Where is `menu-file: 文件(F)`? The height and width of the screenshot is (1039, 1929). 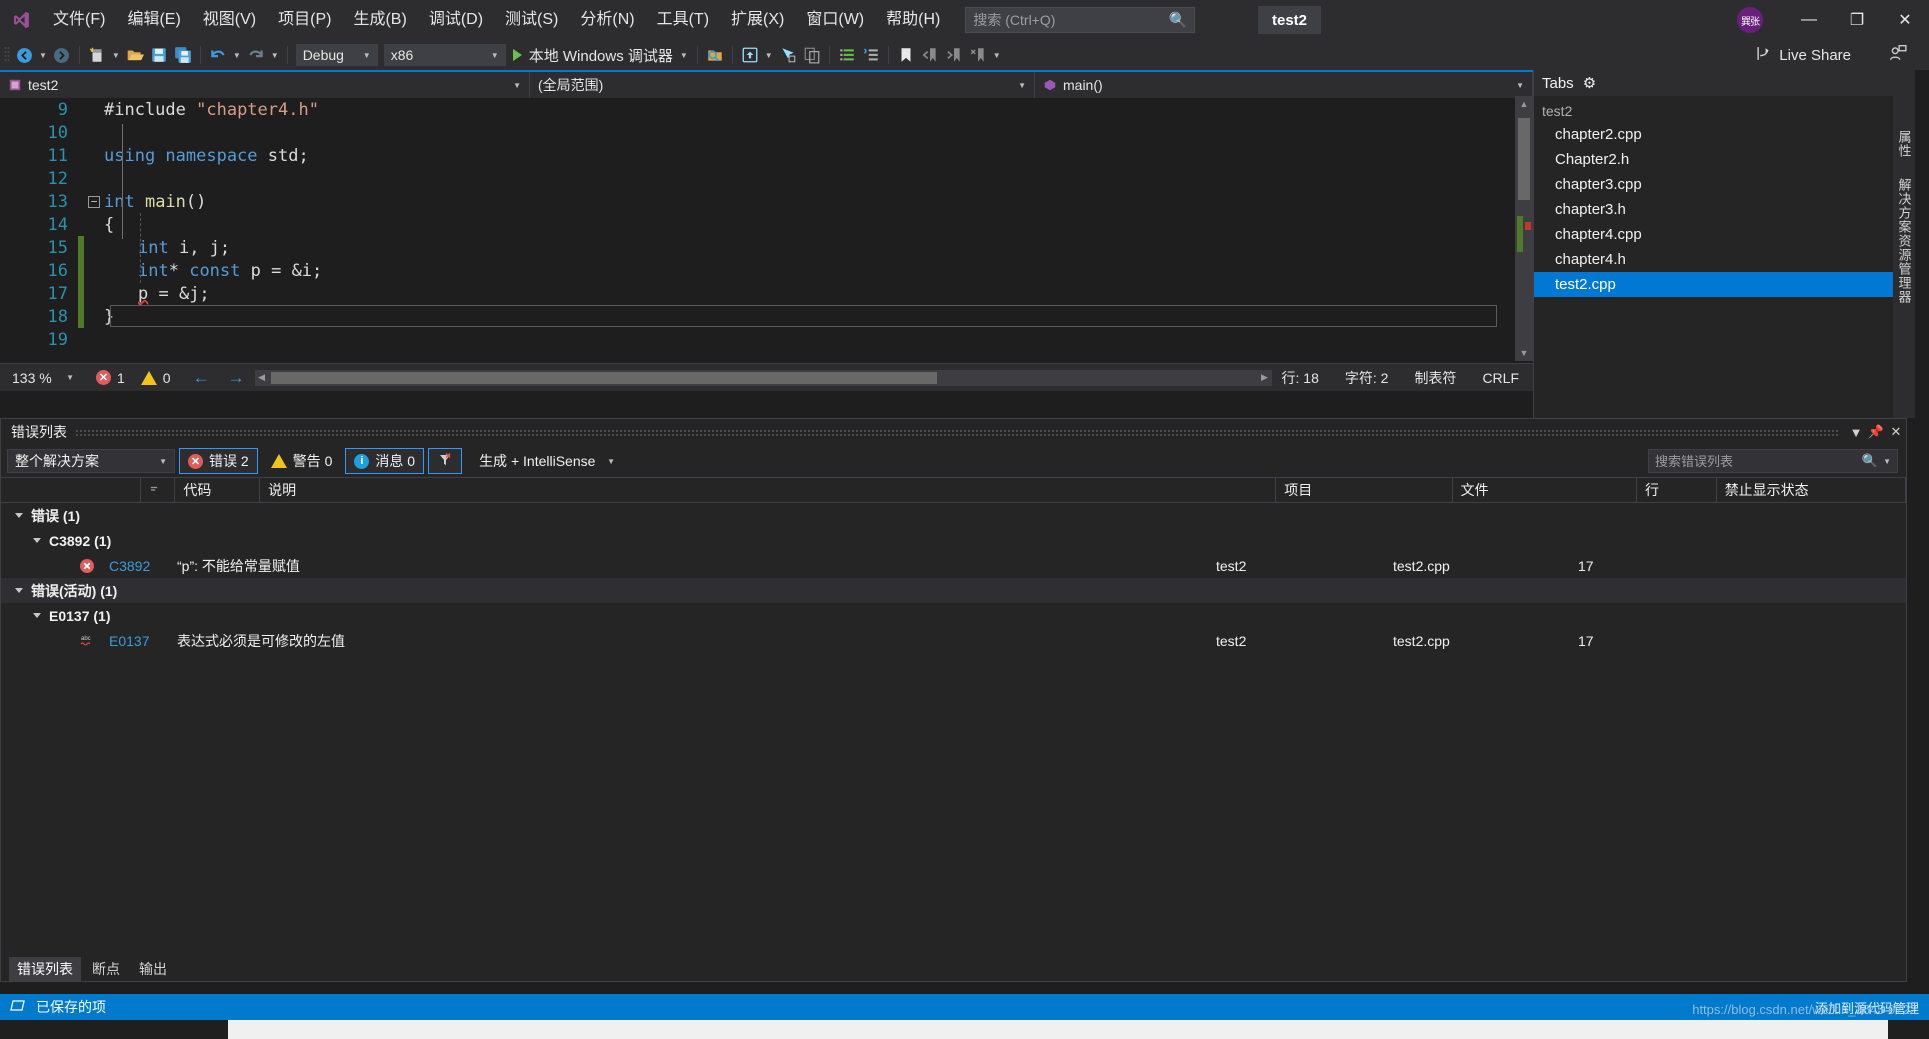 menu-file: 文件(F) is located at coordinates (79, 20).